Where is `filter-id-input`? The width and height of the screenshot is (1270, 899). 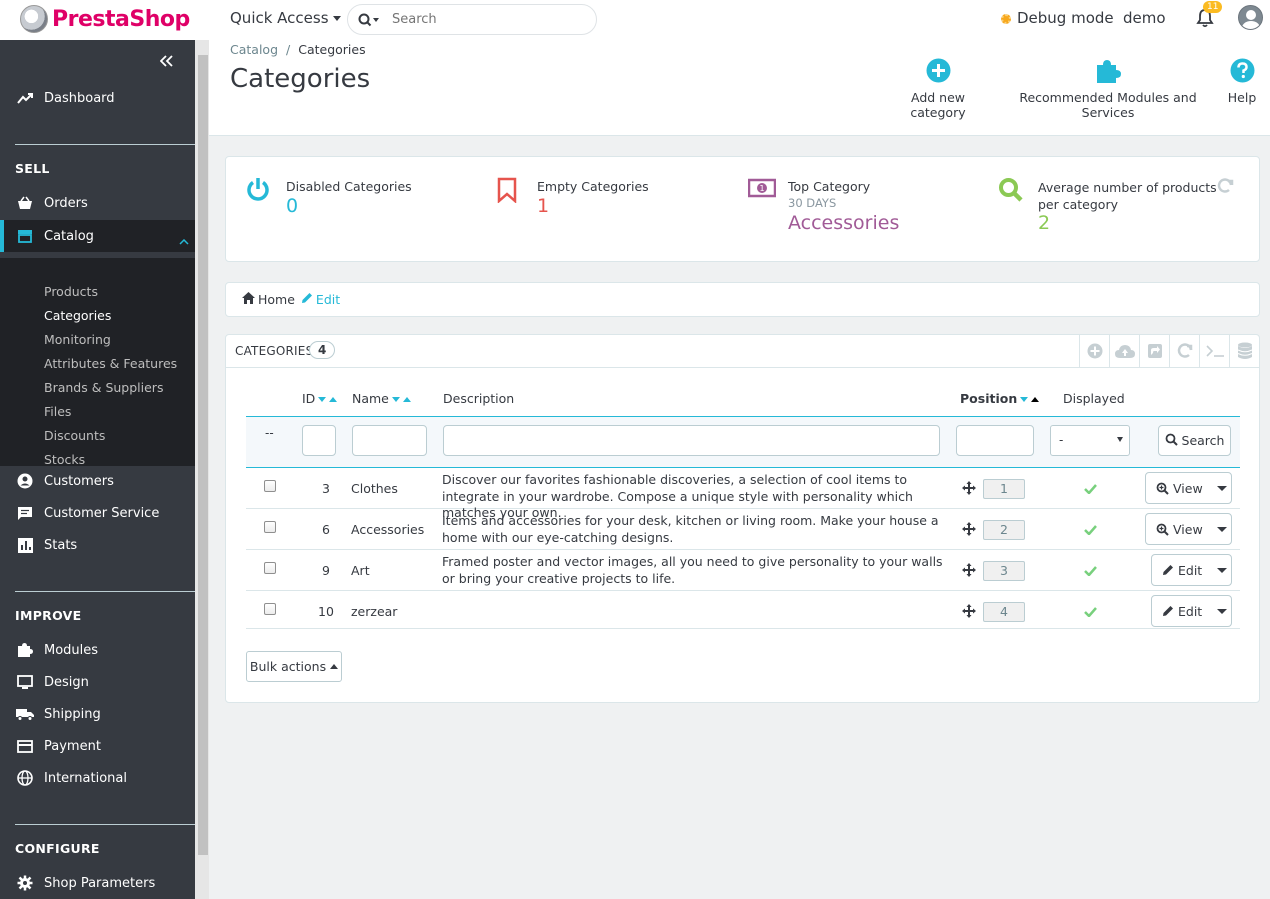 filter-id-input is located at coordinates (319, 440).